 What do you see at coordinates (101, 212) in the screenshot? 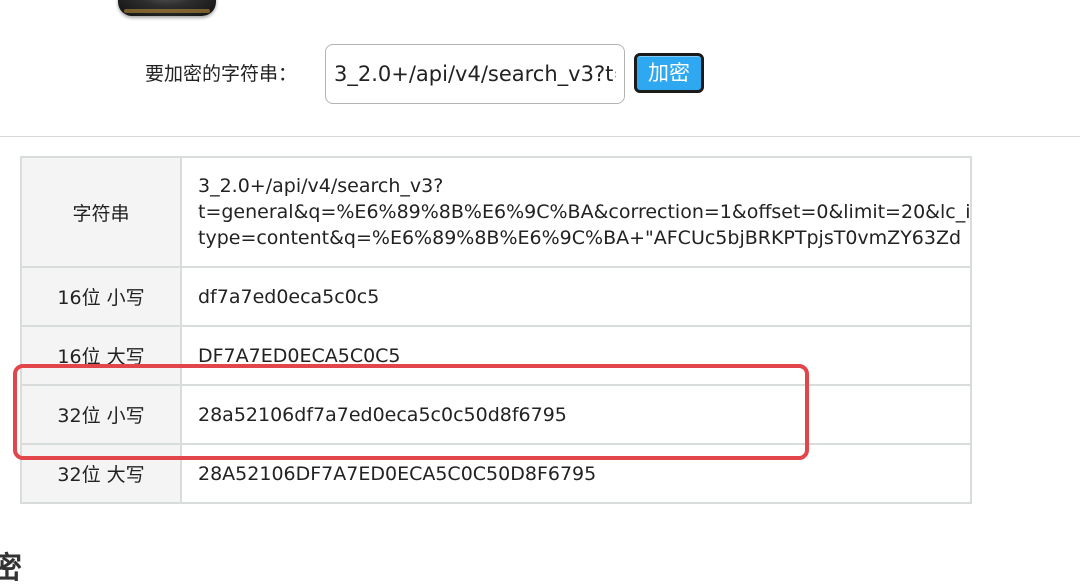
I see `row-label: 字符串` at bounding box center [101, 212].